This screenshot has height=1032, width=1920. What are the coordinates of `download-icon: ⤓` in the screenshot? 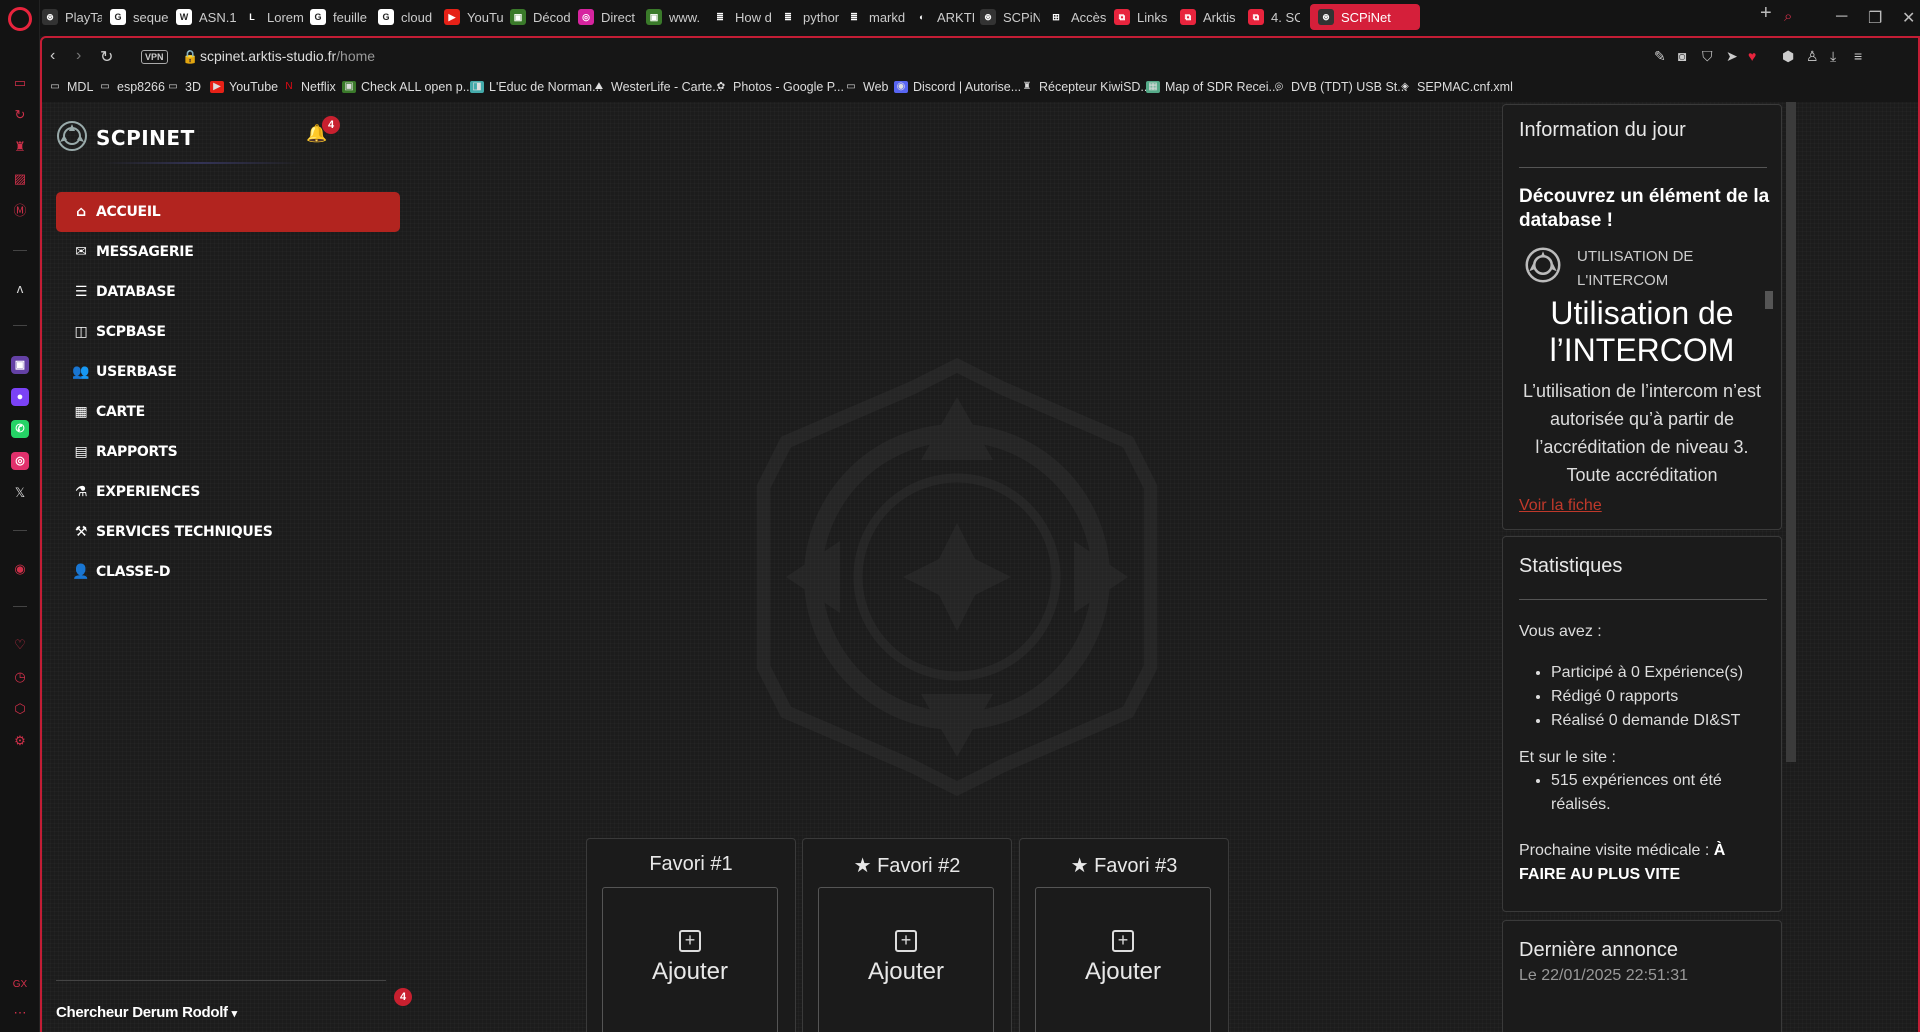 It's located at (1833, 56).